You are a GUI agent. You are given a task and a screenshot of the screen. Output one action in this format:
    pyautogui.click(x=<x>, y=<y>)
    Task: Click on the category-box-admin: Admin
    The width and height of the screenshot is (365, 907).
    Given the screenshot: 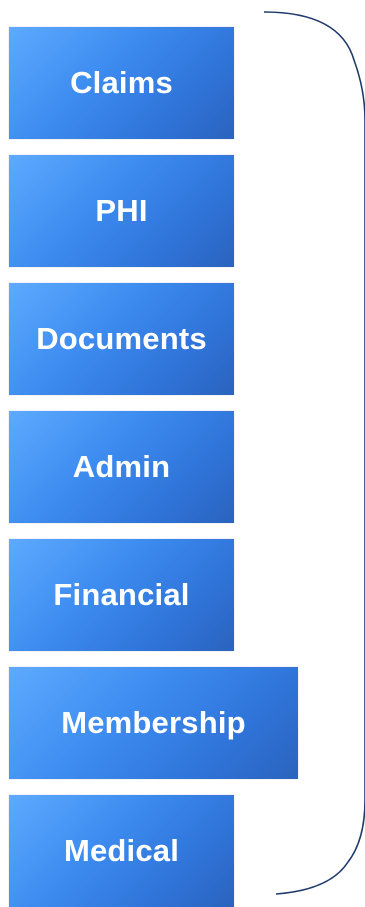 What is the action you would take?
    pyautogui.click(x=121, y=467)
    